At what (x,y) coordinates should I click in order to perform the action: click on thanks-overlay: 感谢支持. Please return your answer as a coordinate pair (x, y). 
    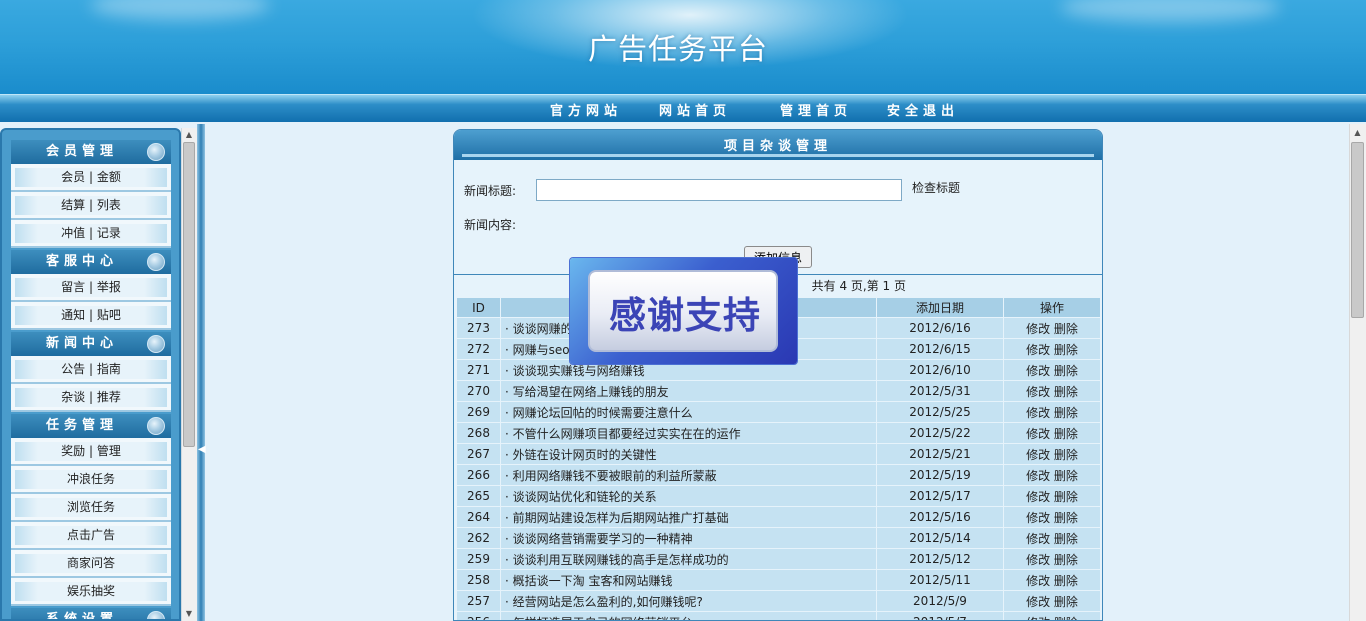
    Looking at the image, I should click on (683, 311).